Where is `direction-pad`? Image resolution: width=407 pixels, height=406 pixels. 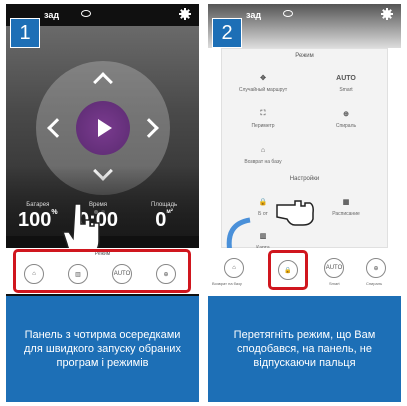 direction-pad is located at coordinates (103, 128).